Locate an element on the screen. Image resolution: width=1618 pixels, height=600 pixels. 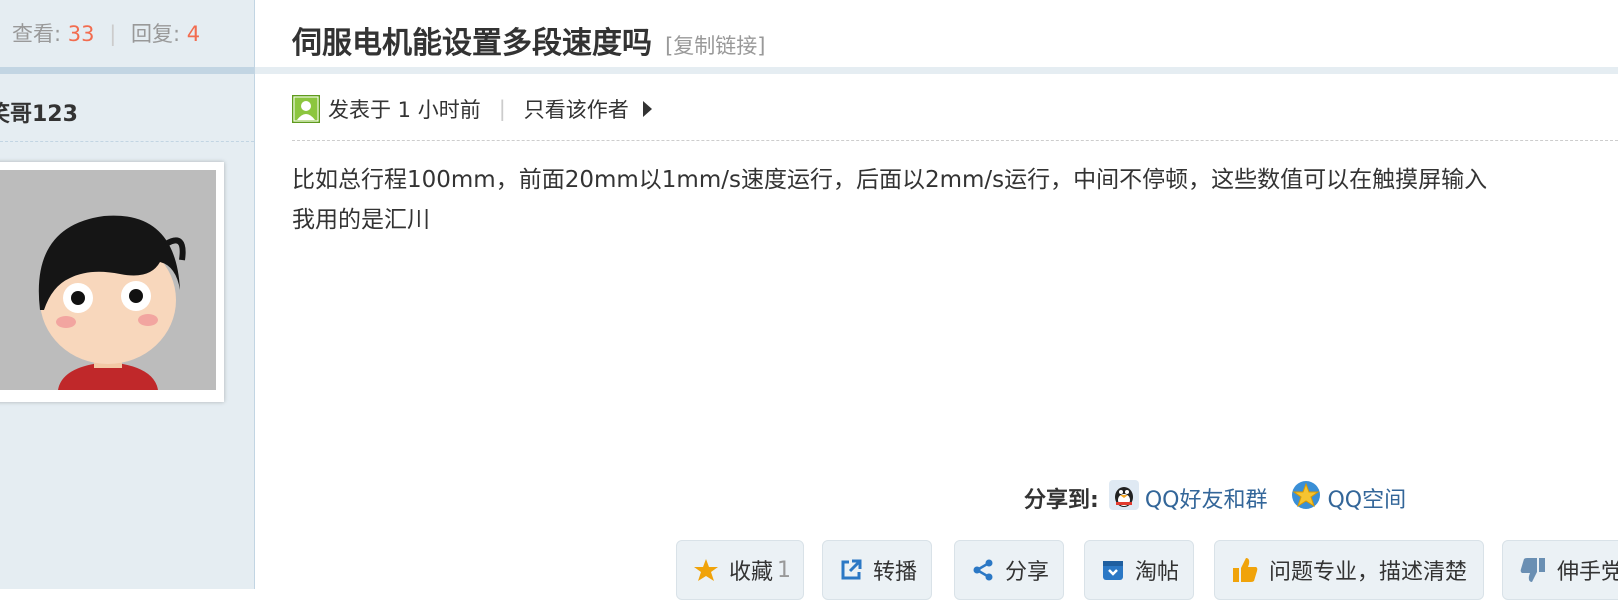
taotie-label: 淘帖 is located at coordinates (1157, 572).